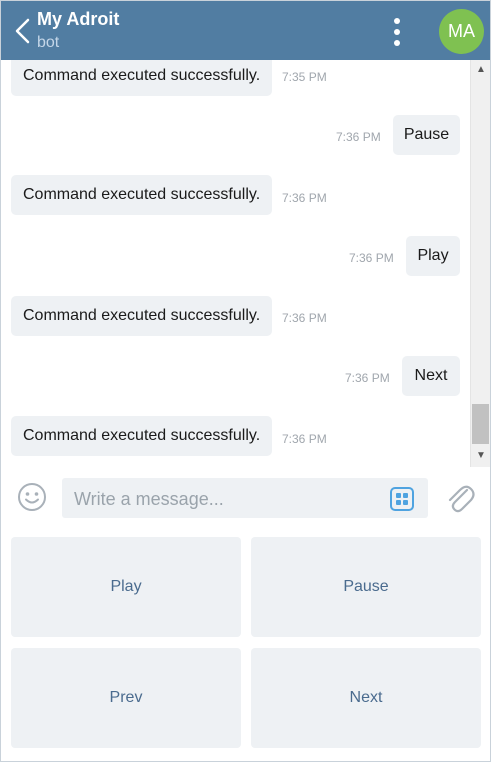 The width and height of the screenshot is (491, 762). I want to click on bot-button-play: Play, so click(126, 587).